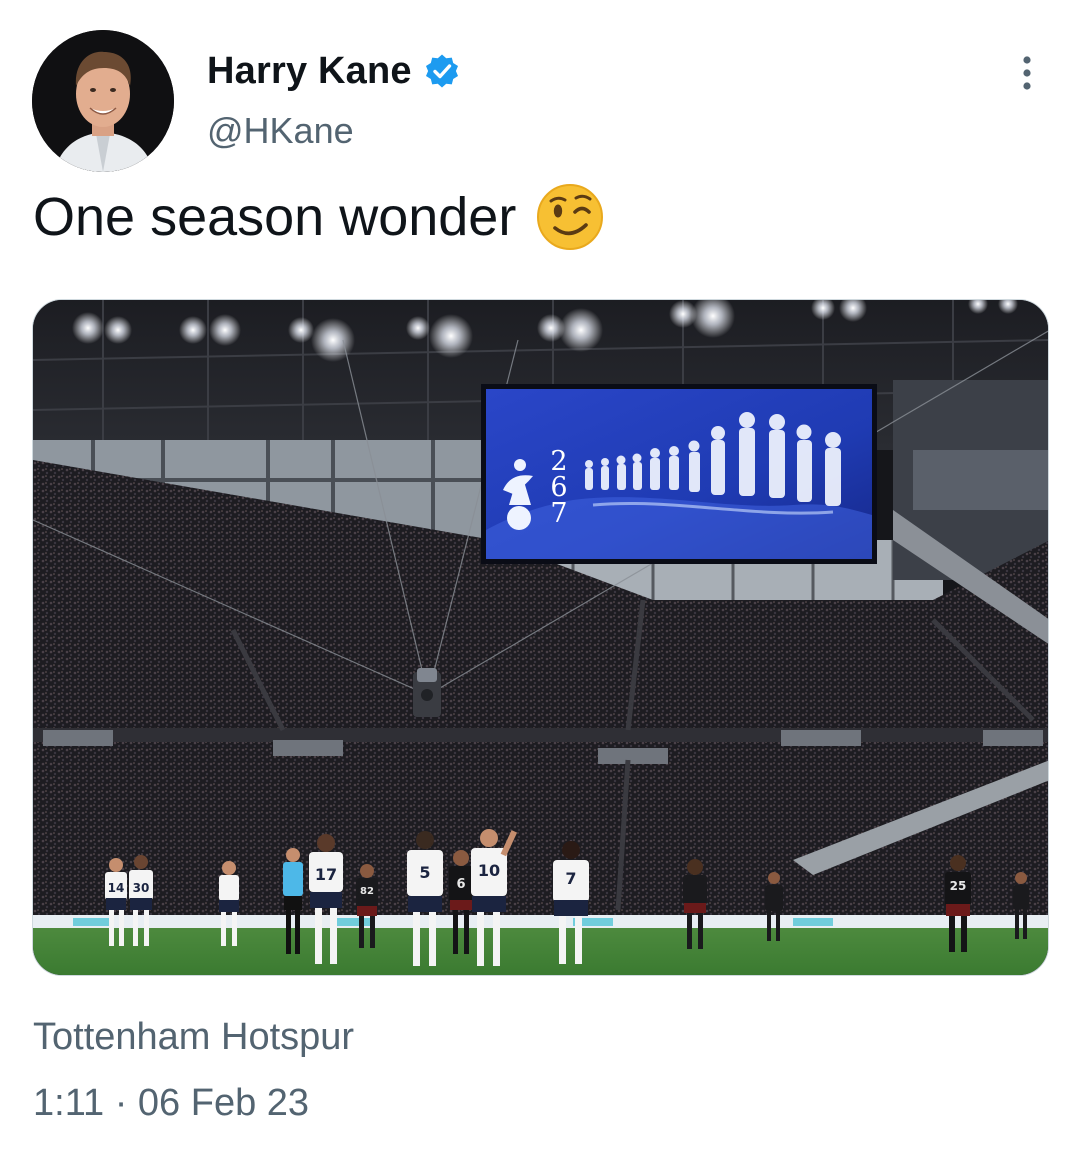 This screenshot has height=1156, width=1080. Describe the element at coordinates (103, 101) in the screenshot. I see `avatar` at that location.